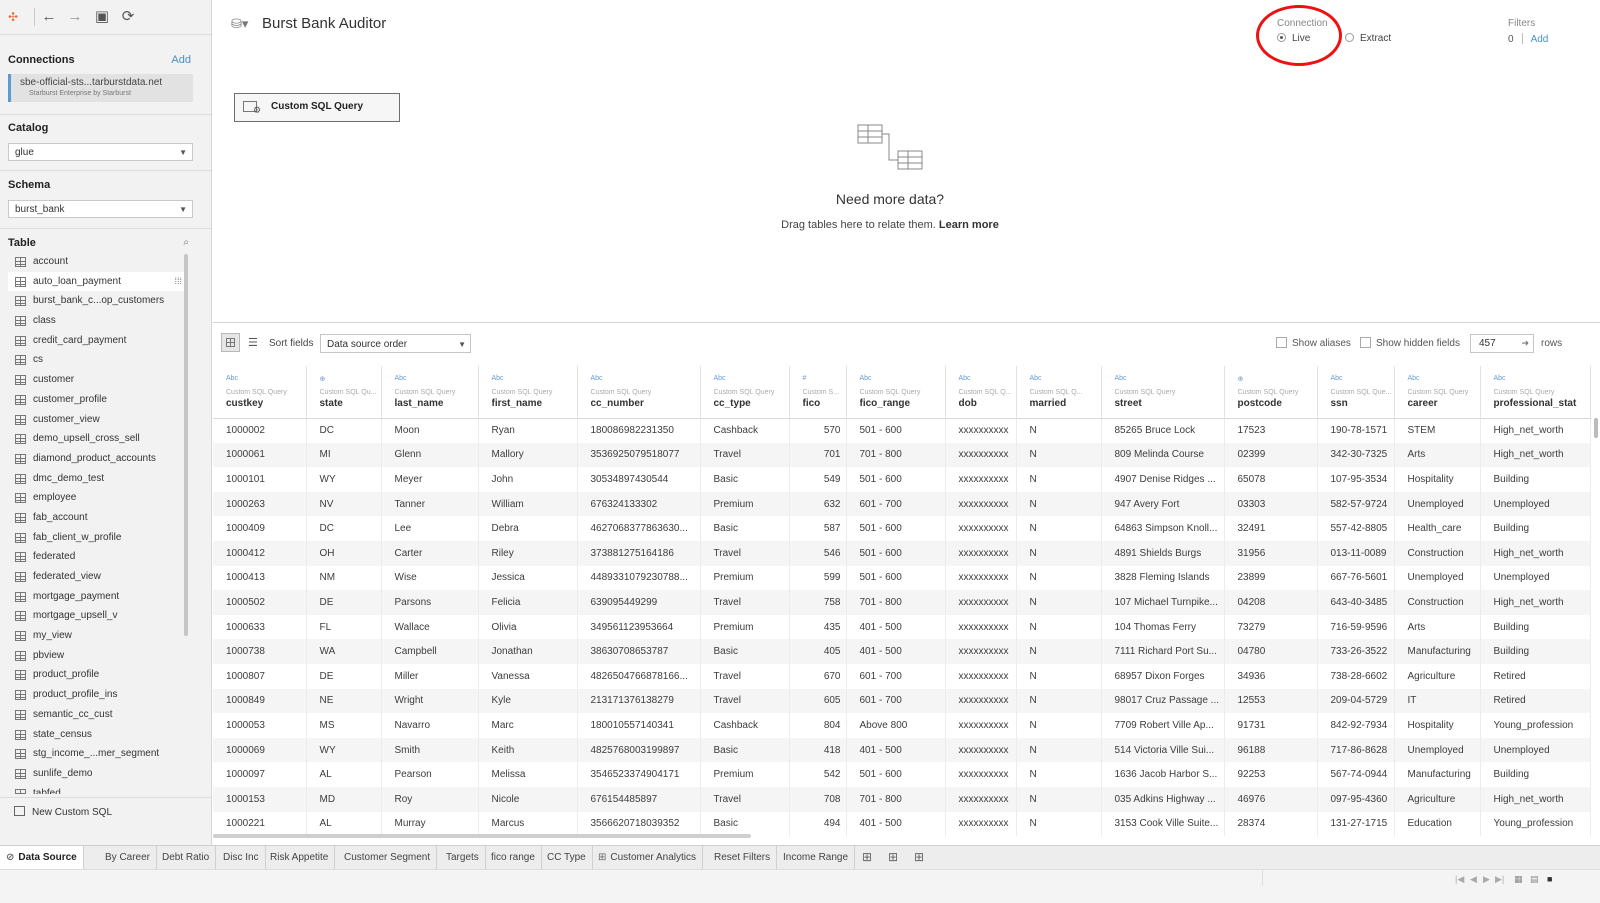 This screenshot has width=1600, height=903. Describe the element at coordinates (1540, 39) in the screenshot. I see `add-filter-link: Add` at that location.